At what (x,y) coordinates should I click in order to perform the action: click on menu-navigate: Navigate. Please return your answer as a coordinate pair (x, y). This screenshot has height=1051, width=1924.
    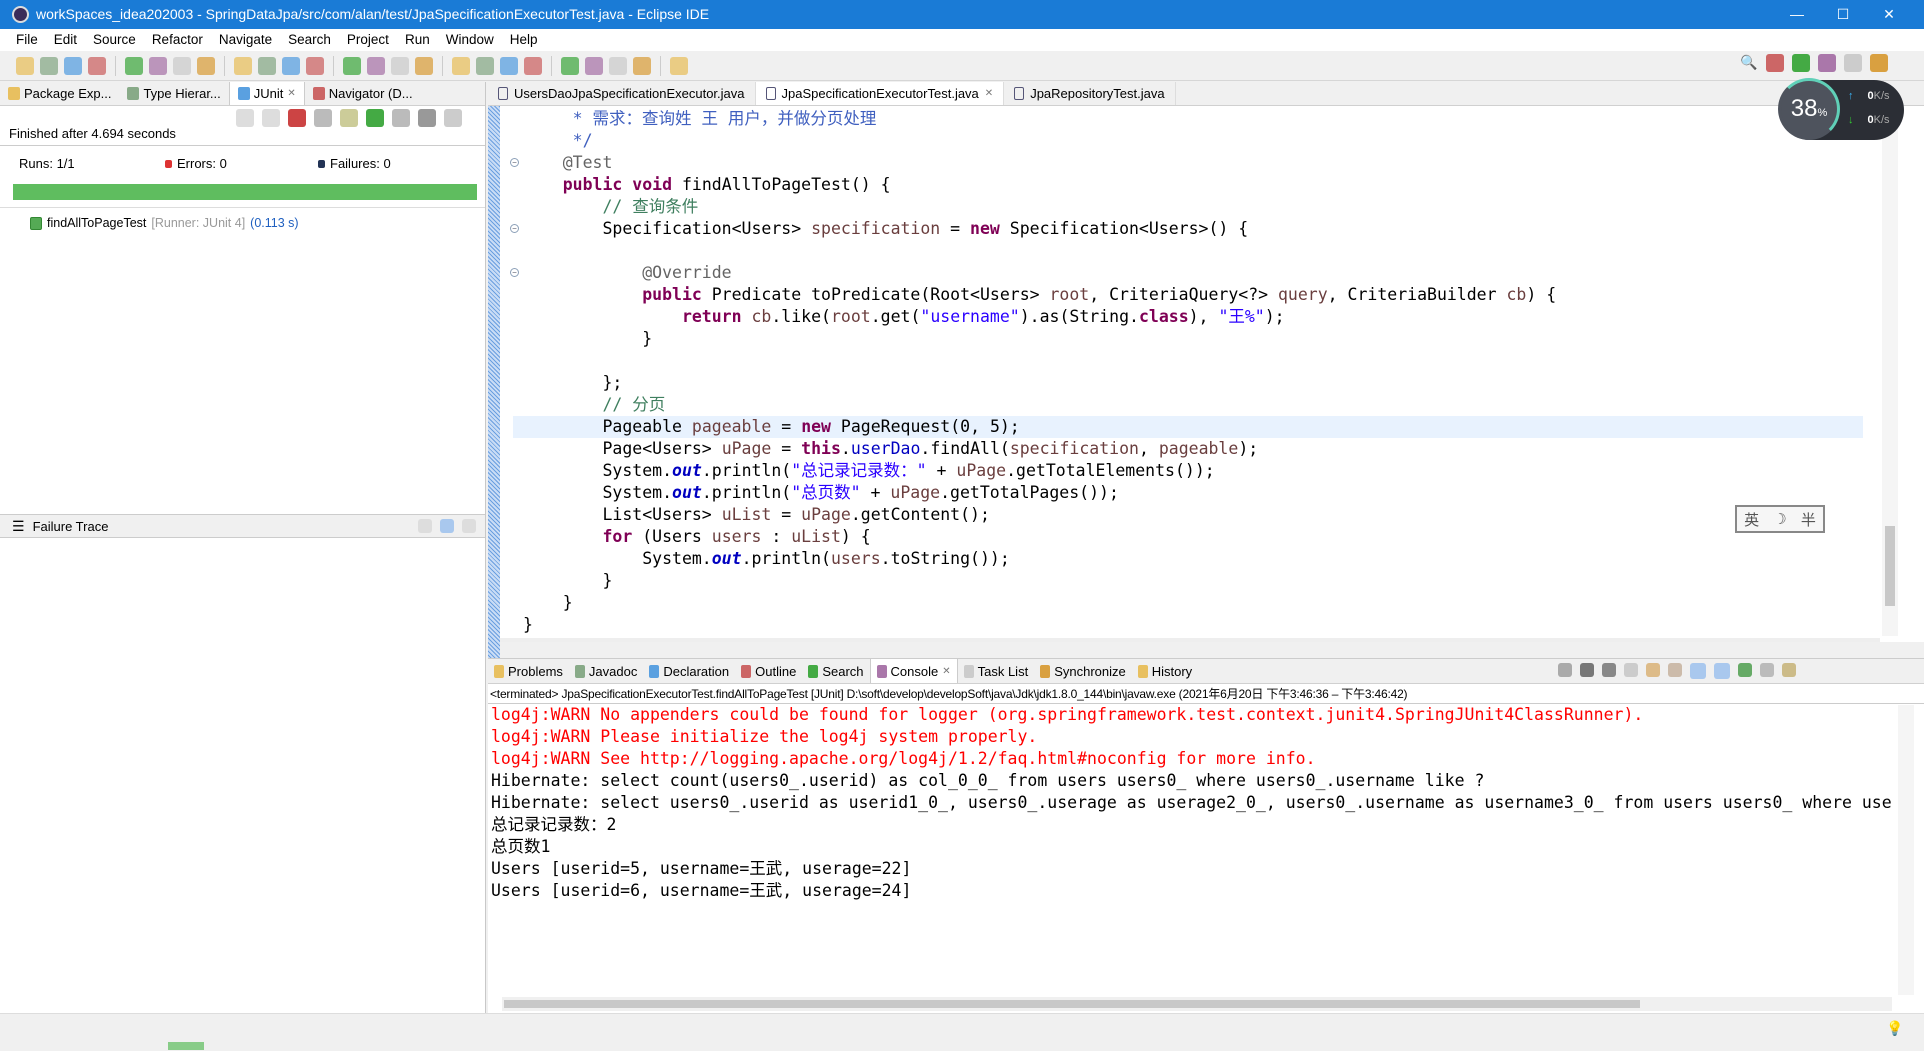
    Looking at the image, I should click on (245, 40).